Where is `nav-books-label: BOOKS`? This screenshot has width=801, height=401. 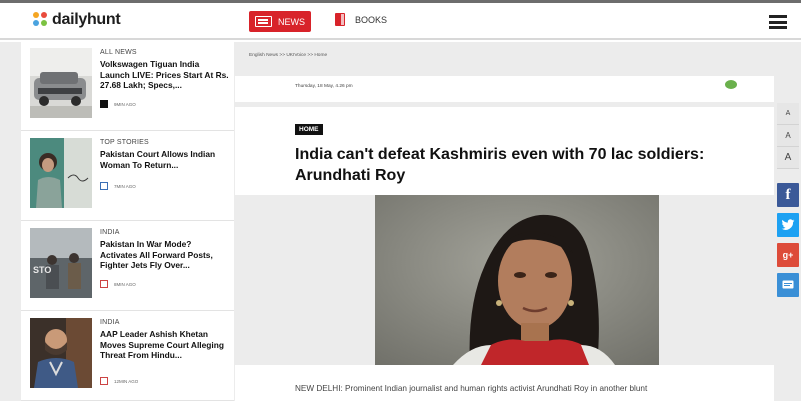 nav-books-label: BOOKS is located at coordinates (371, 19).